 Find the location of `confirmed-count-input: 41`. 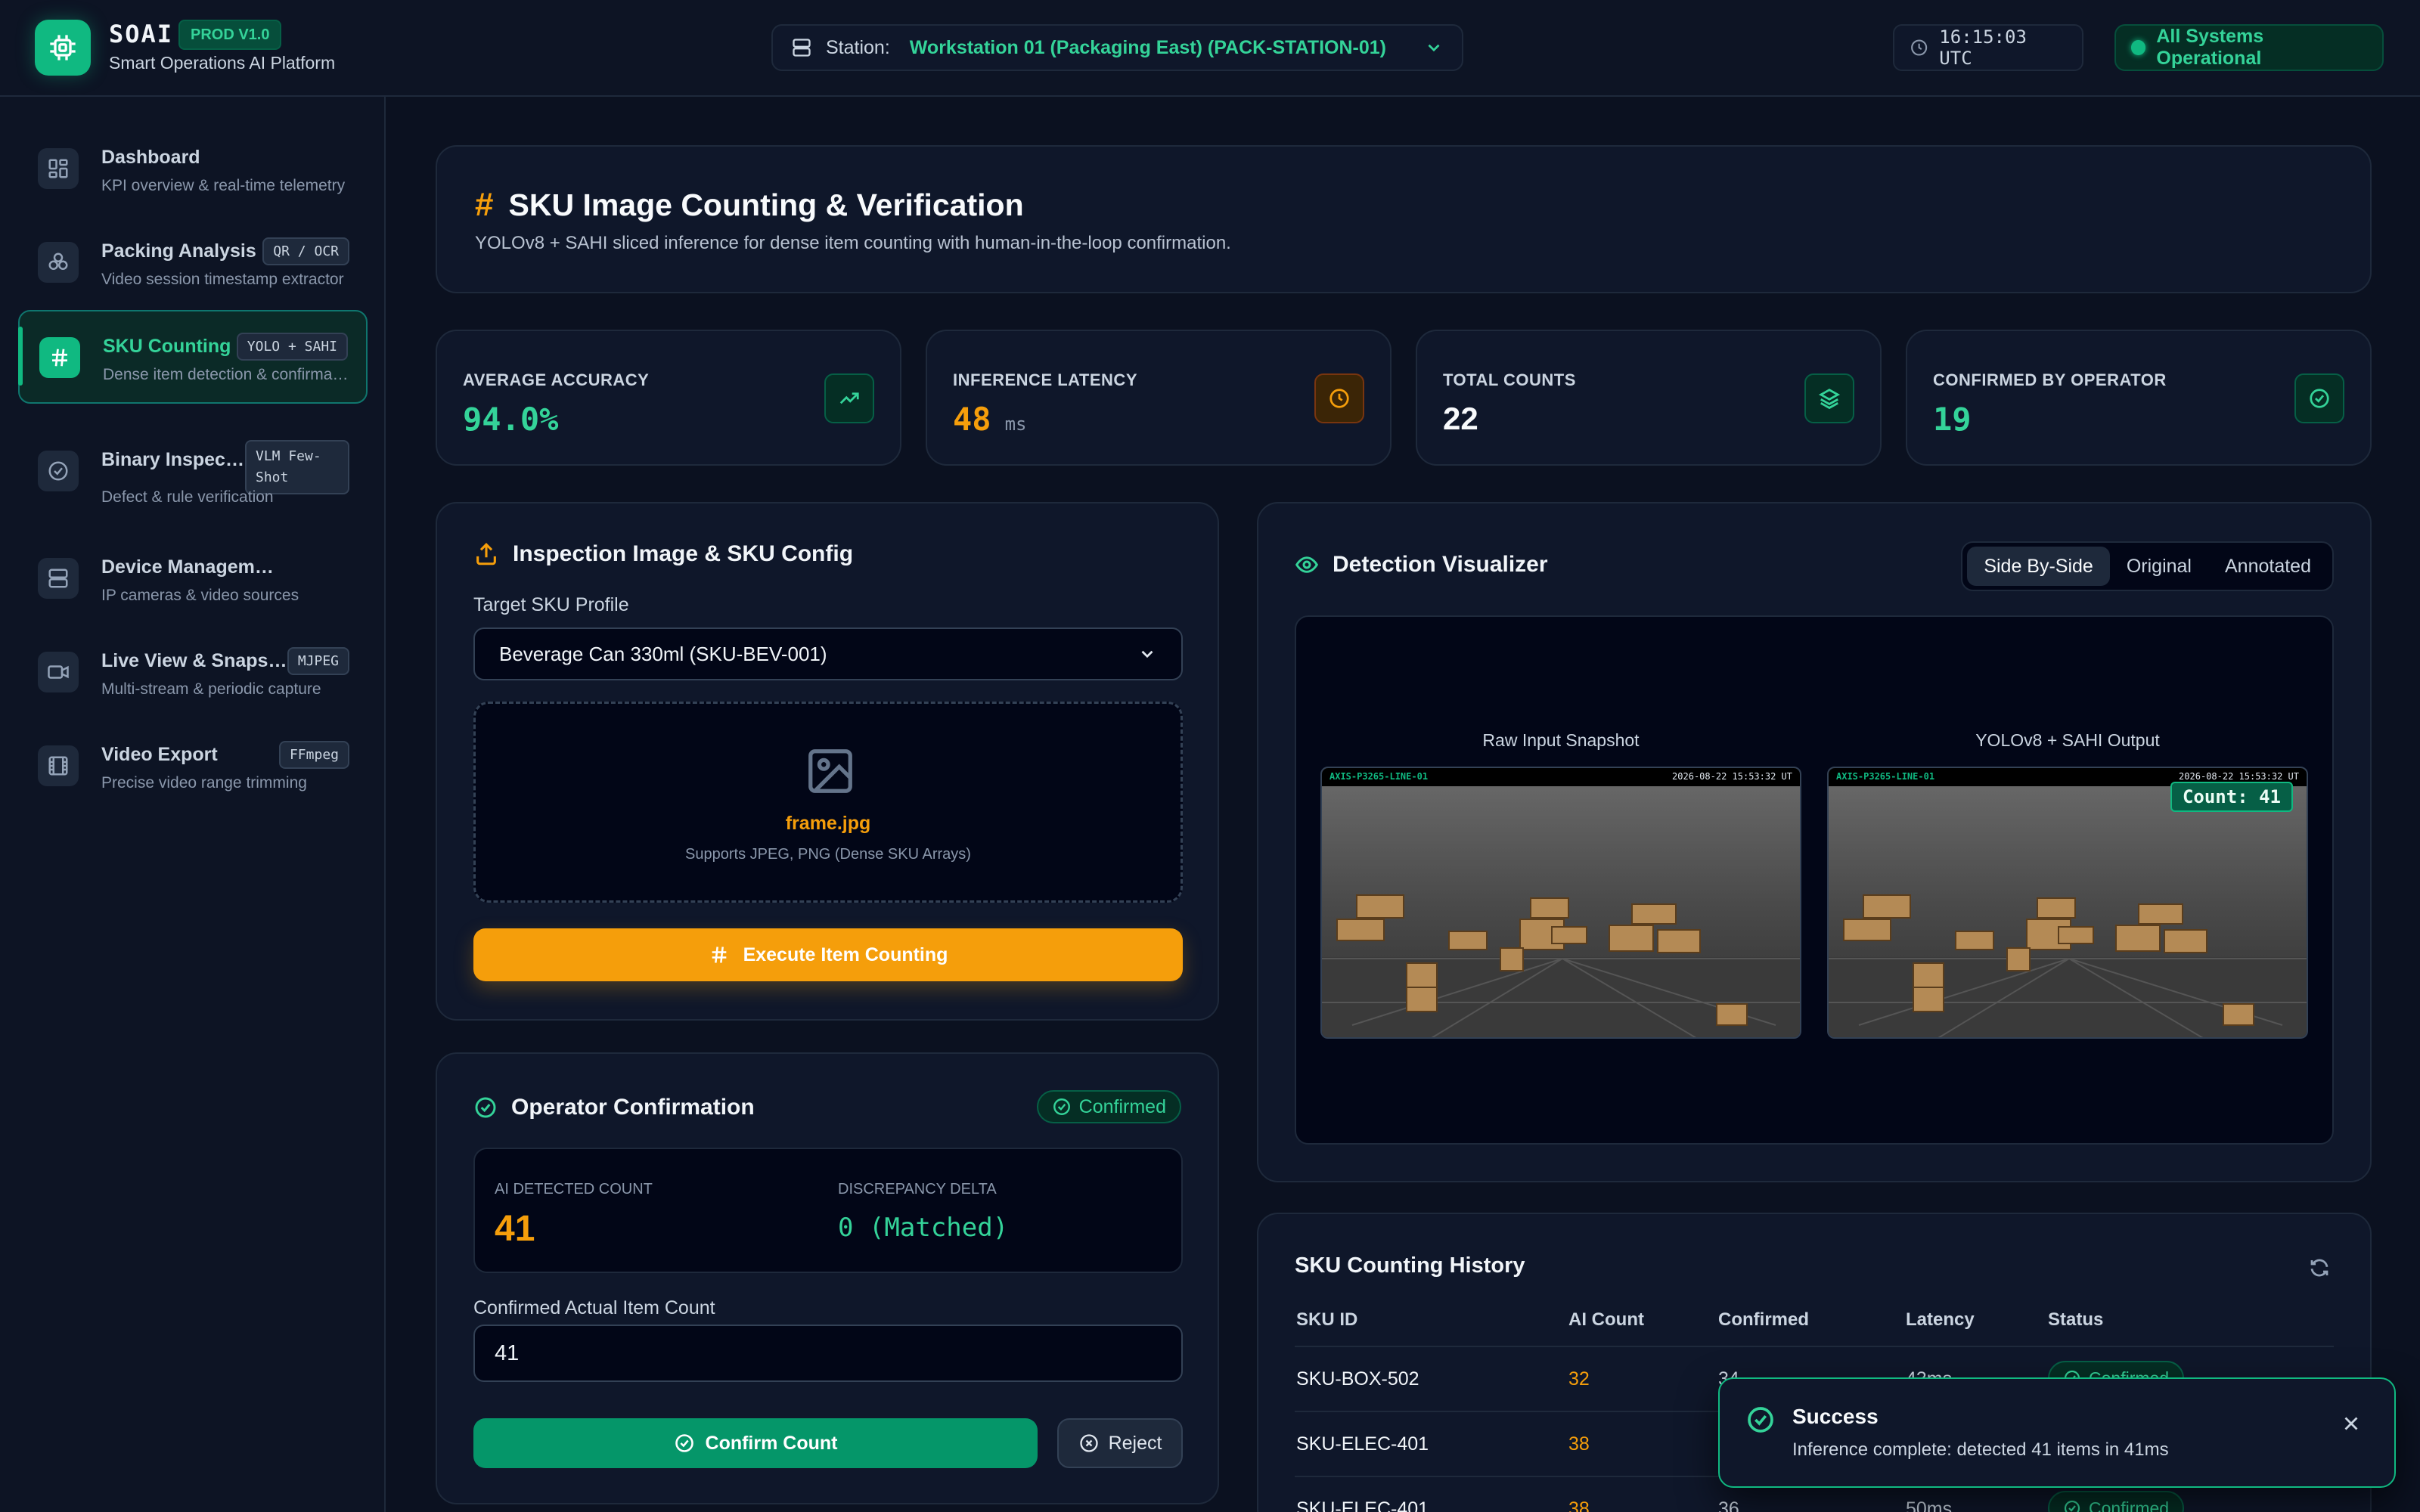

confirmed-count-input: 41 is located at coordinates (828, 1353).